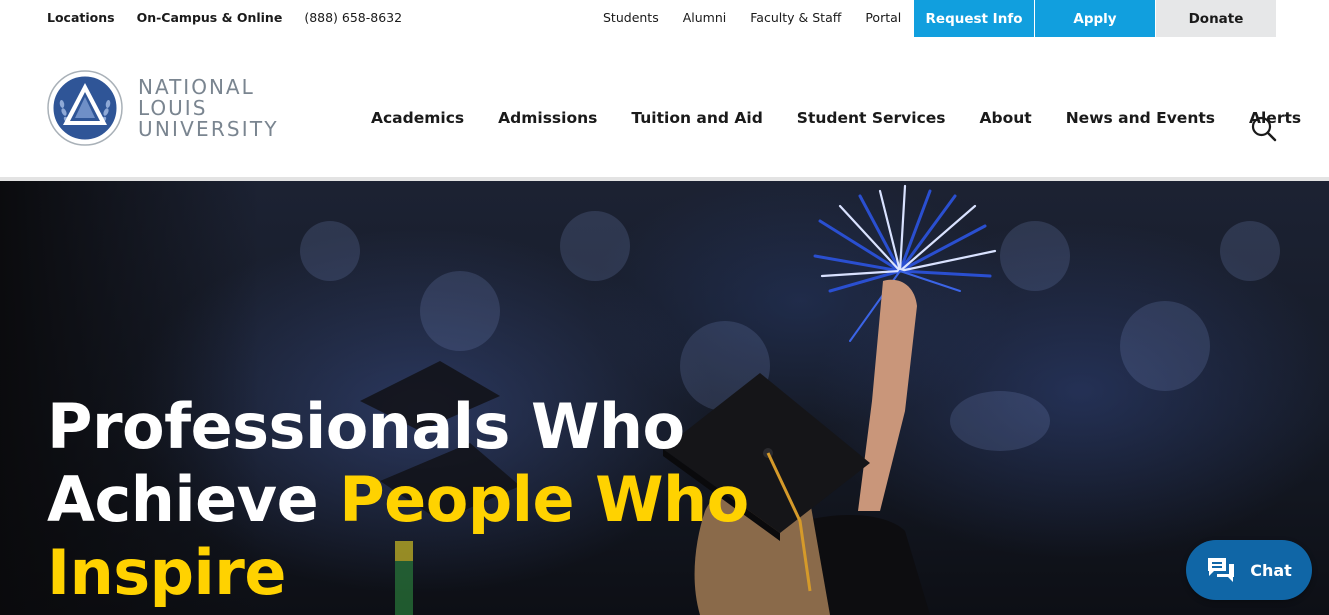 The width and height of the screenshot is (1329, 615). Describe the element at coordinates (631, 17) in the screenshot. I see `students-link: Students` at that location.